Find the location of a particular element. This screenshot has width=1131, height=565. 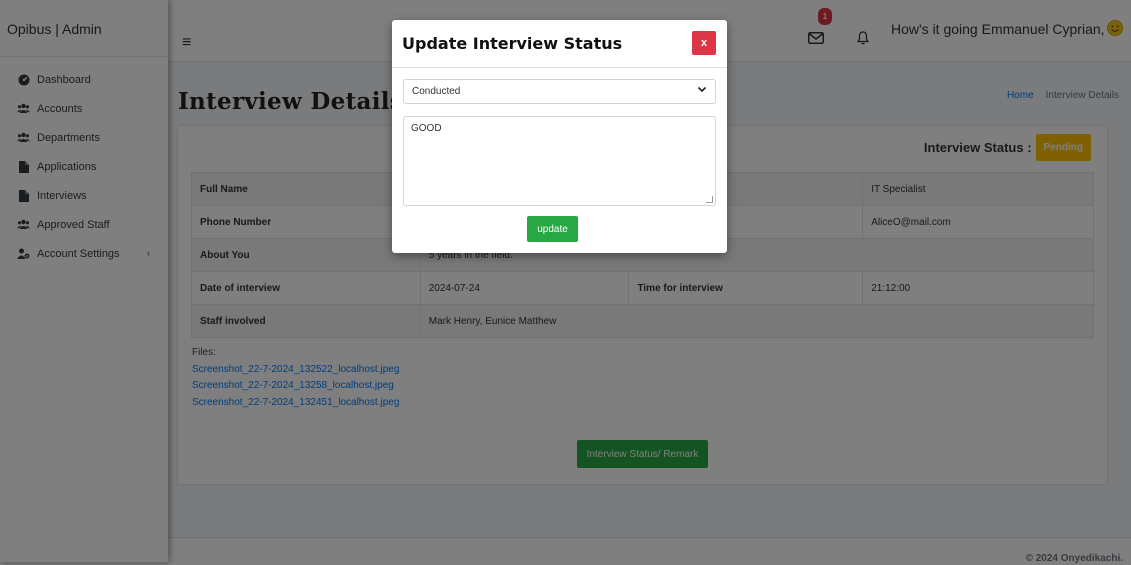

status-select-value: Conducted is located at coordinates (436, 91).